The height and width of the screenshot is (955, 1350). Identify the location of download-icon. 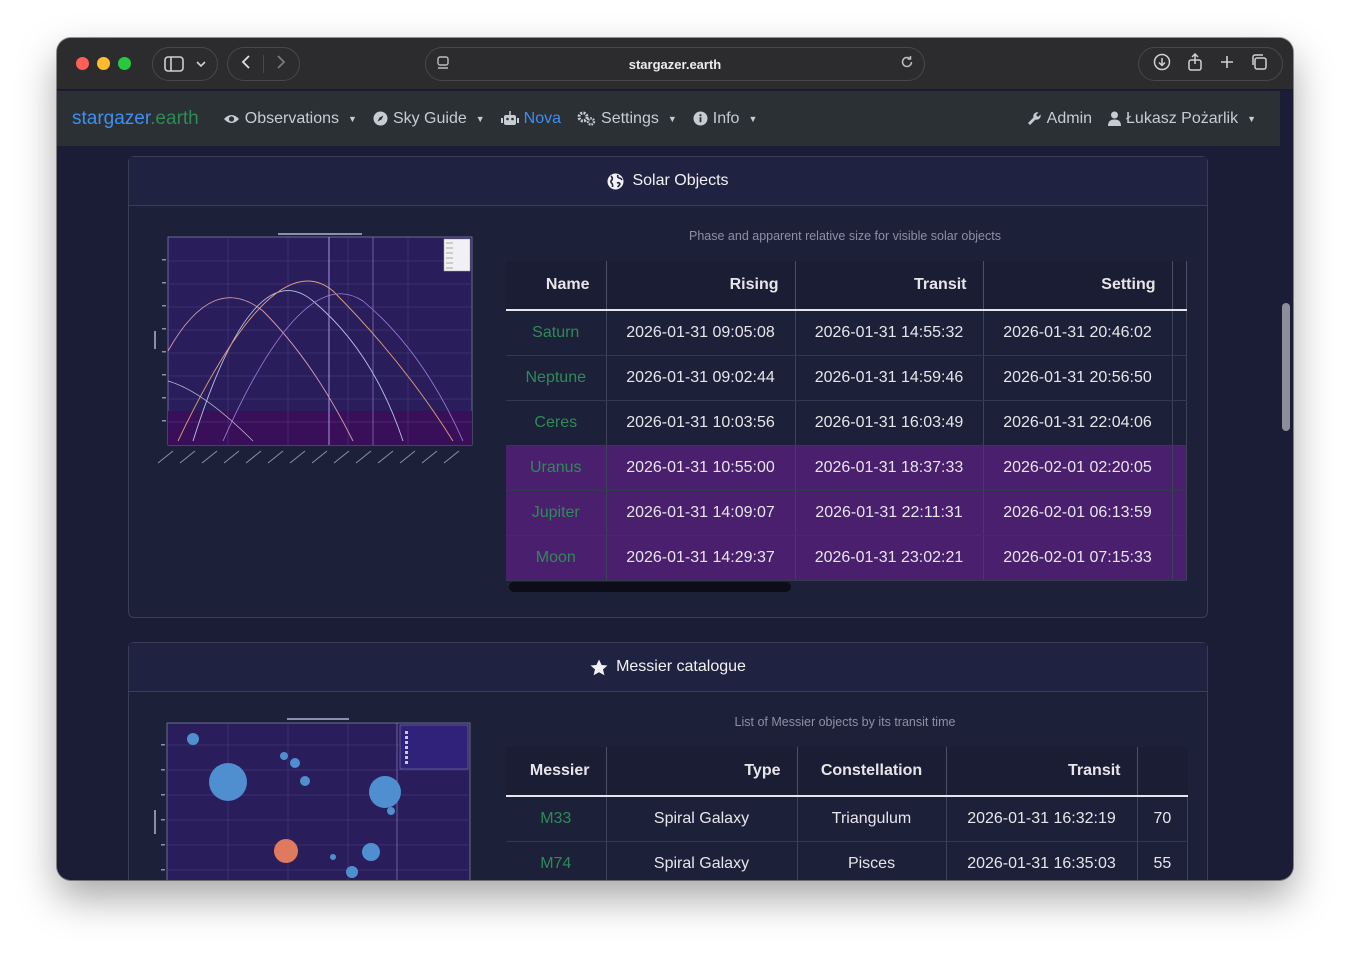
(1162, 64).